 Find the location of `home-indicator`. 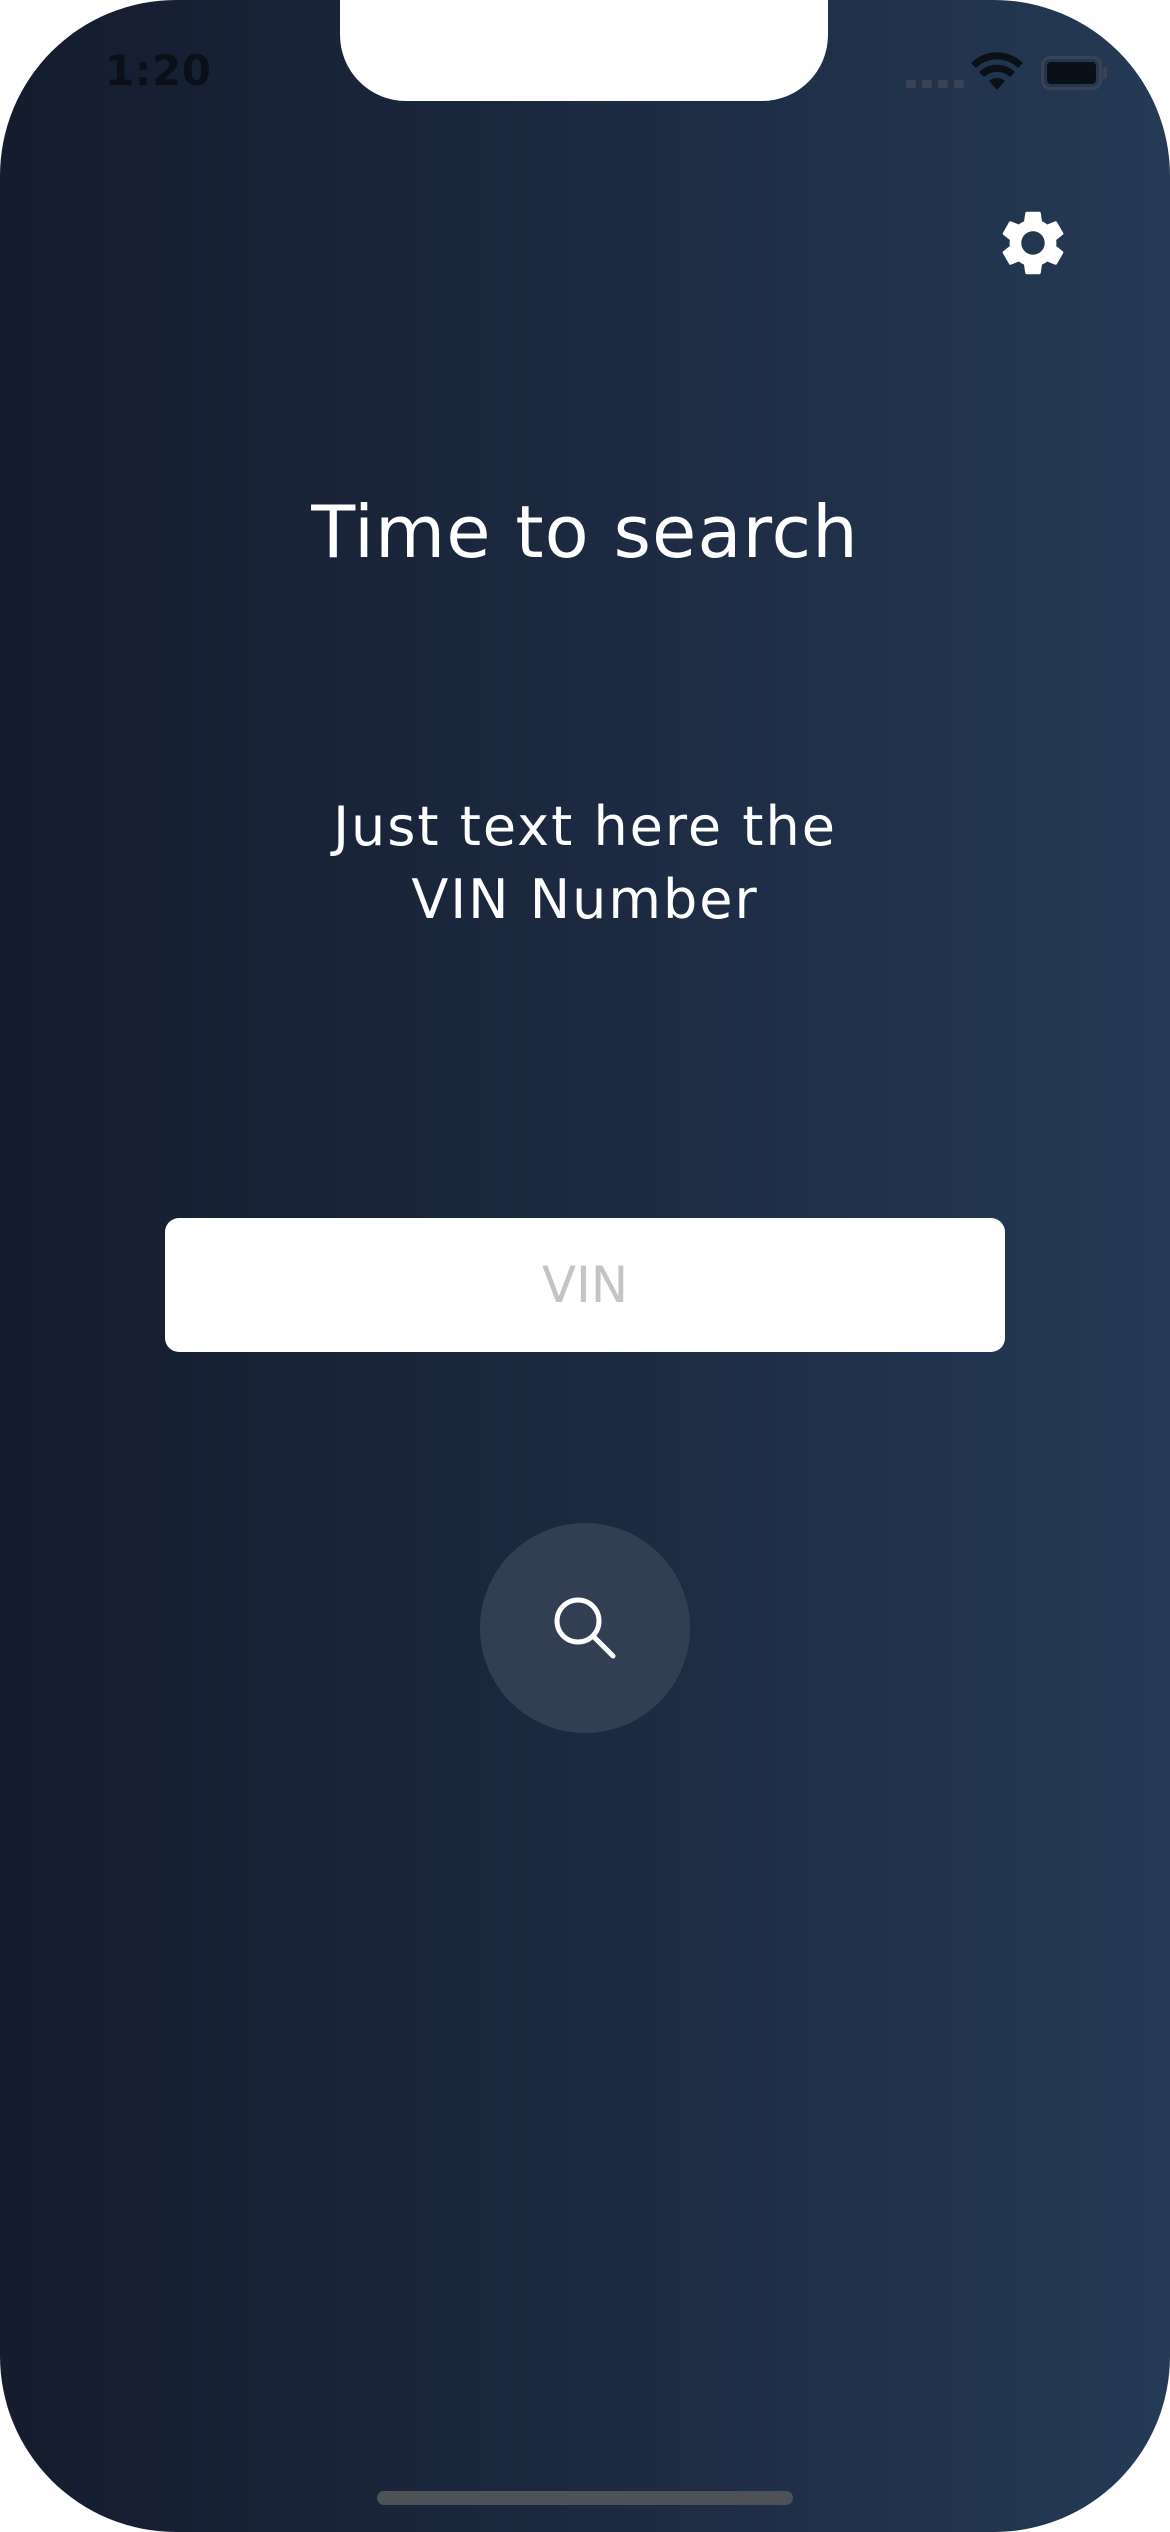

home-indicator is located at coordinates (585, 2498).